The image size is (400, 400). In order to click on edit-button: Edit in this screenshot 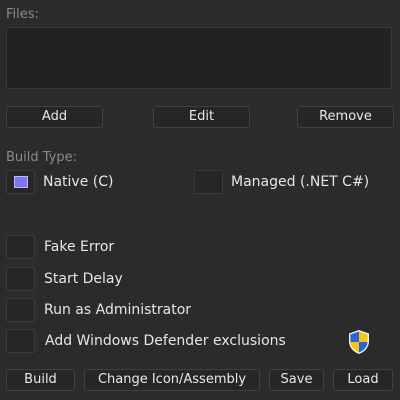, I will do `click(201, 117)`.